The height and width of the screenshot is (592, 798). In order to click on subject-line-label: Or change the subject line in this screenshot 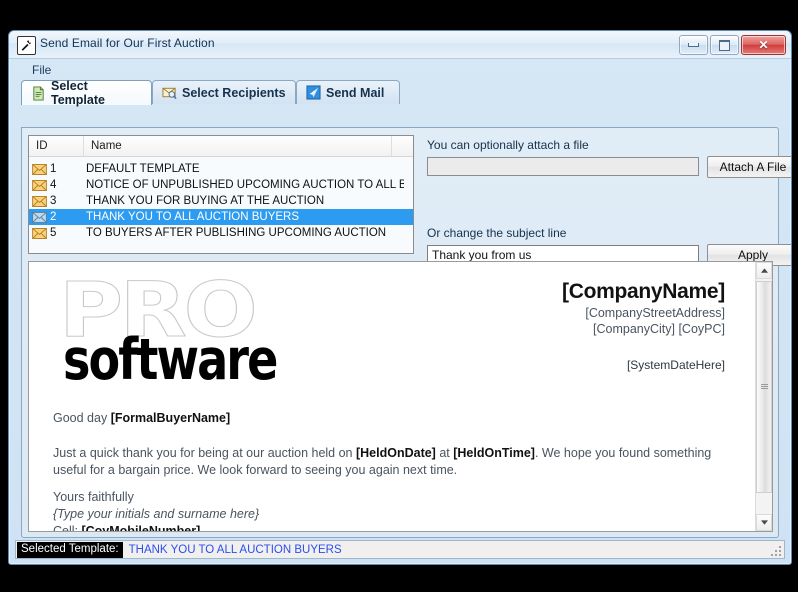, I will do `click(497, 233)`.